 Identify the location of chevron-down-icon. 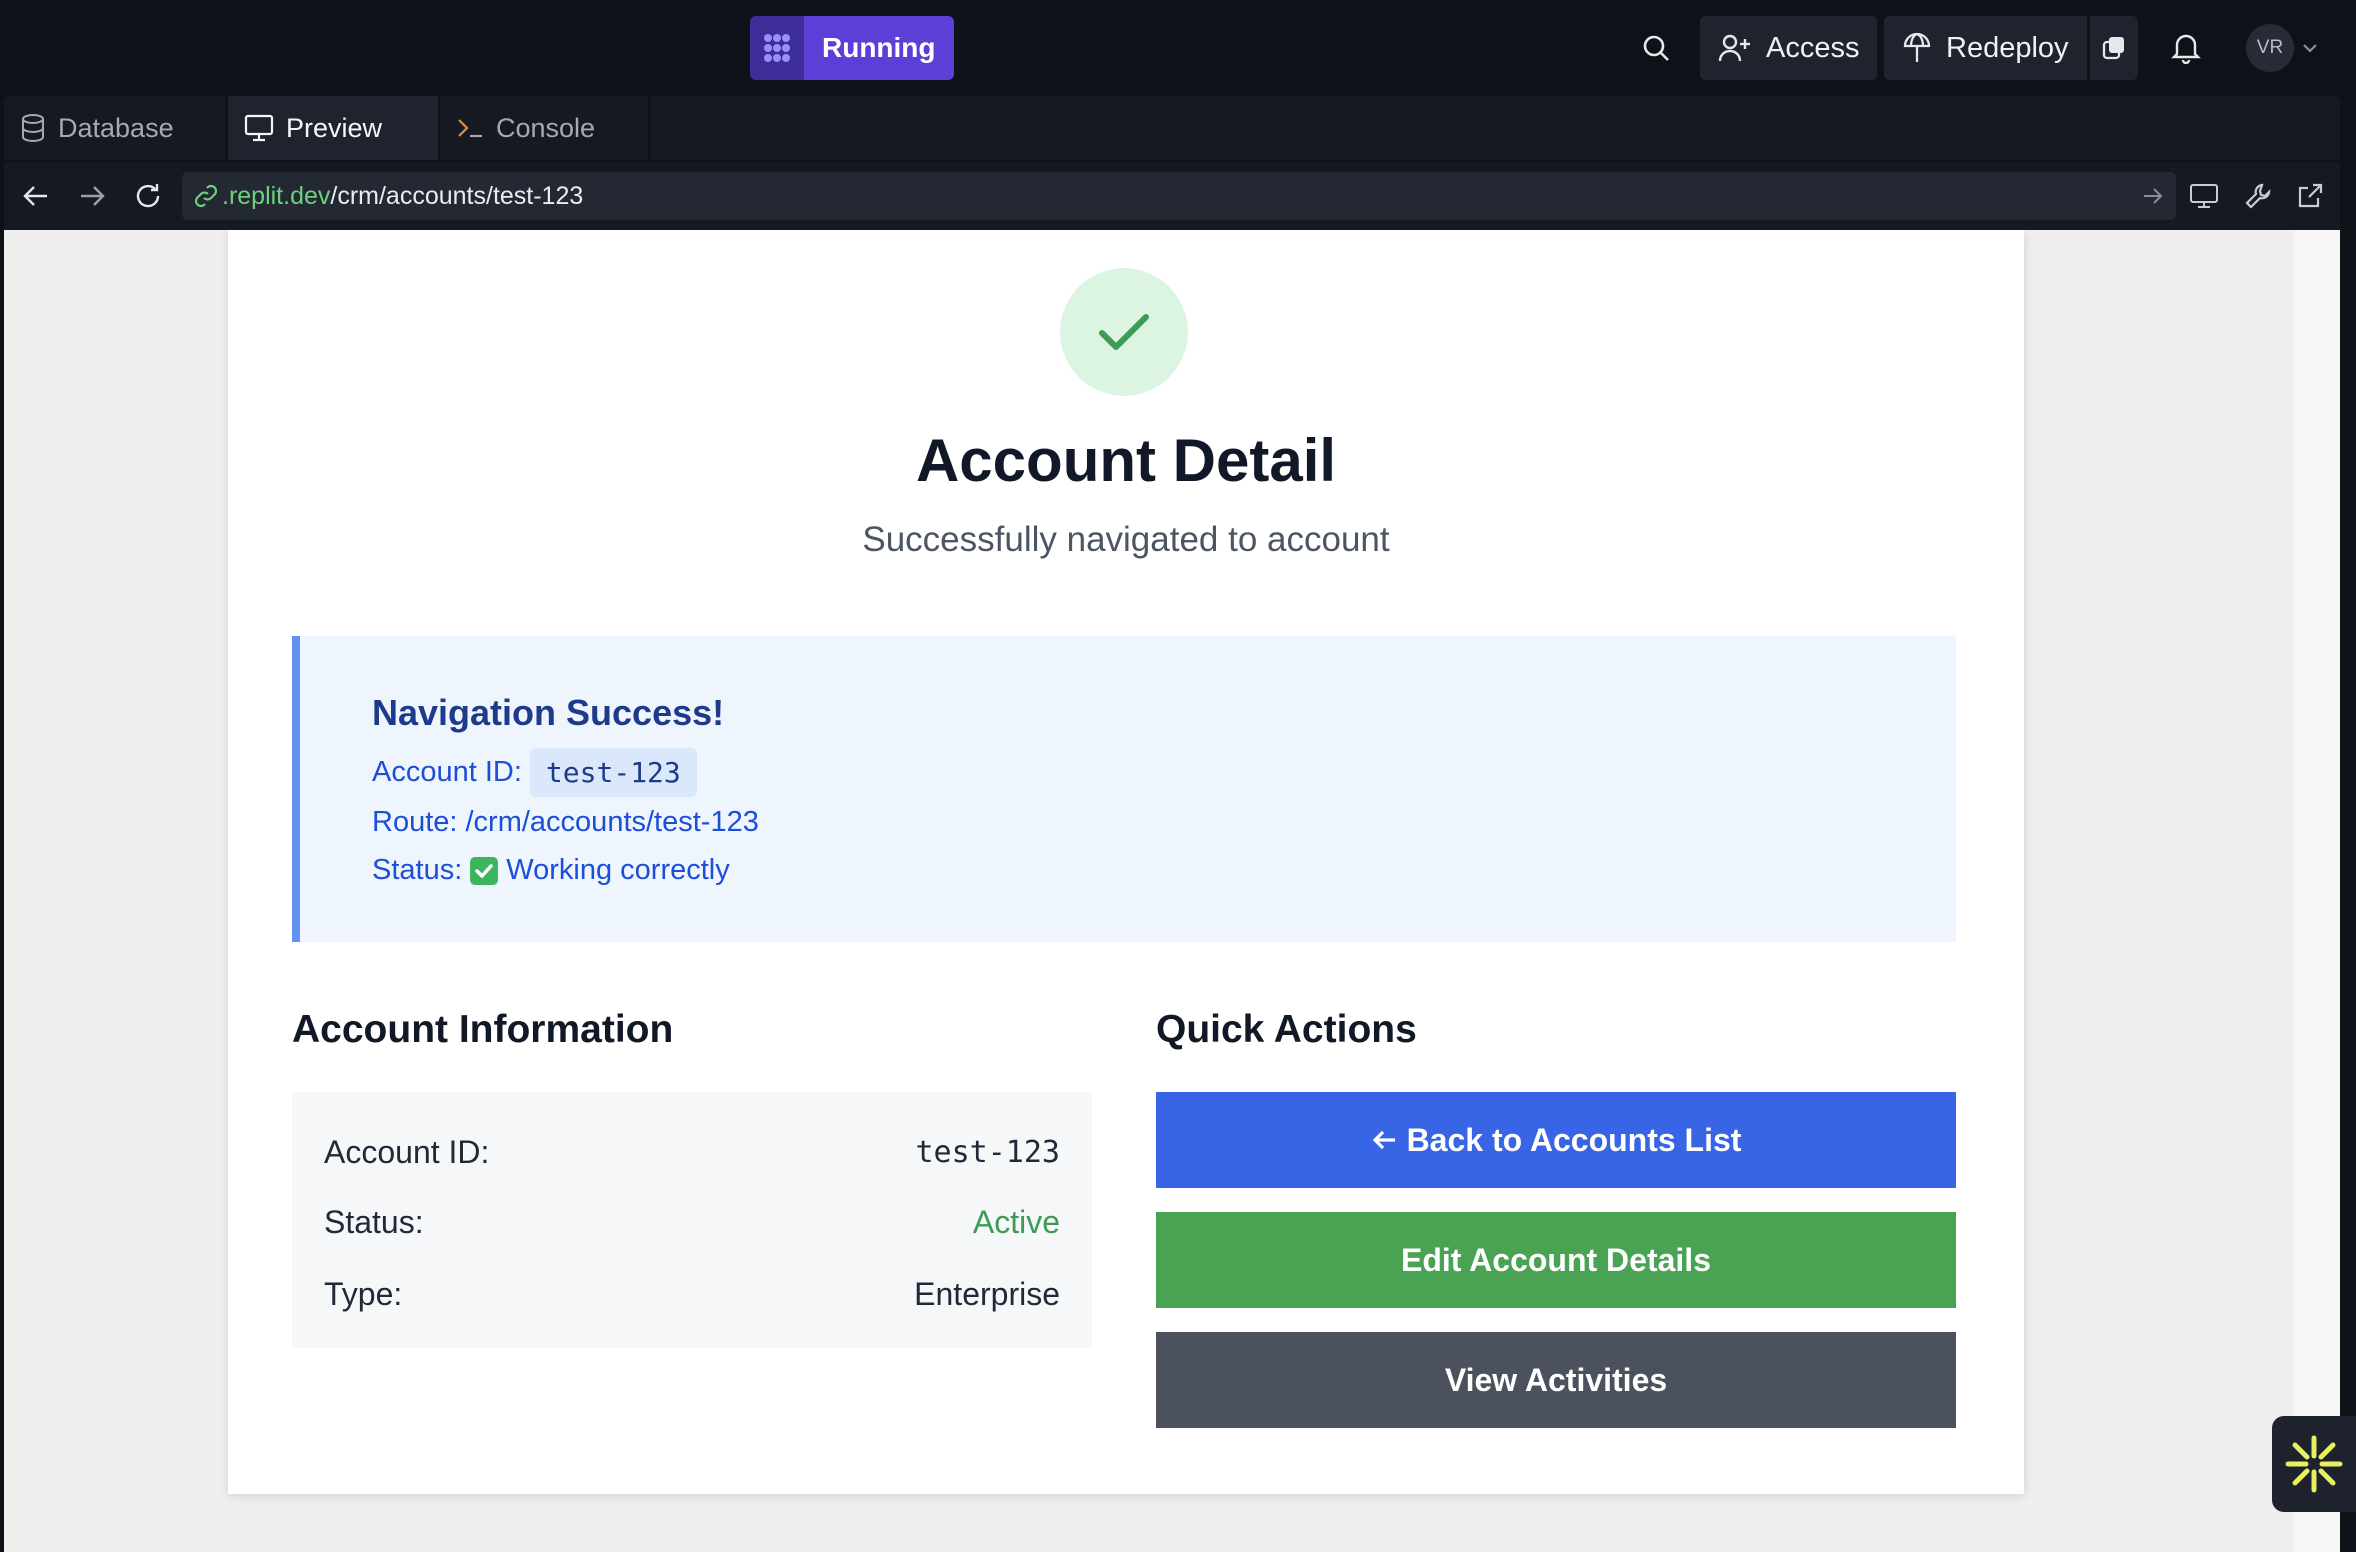
(2310, 48).